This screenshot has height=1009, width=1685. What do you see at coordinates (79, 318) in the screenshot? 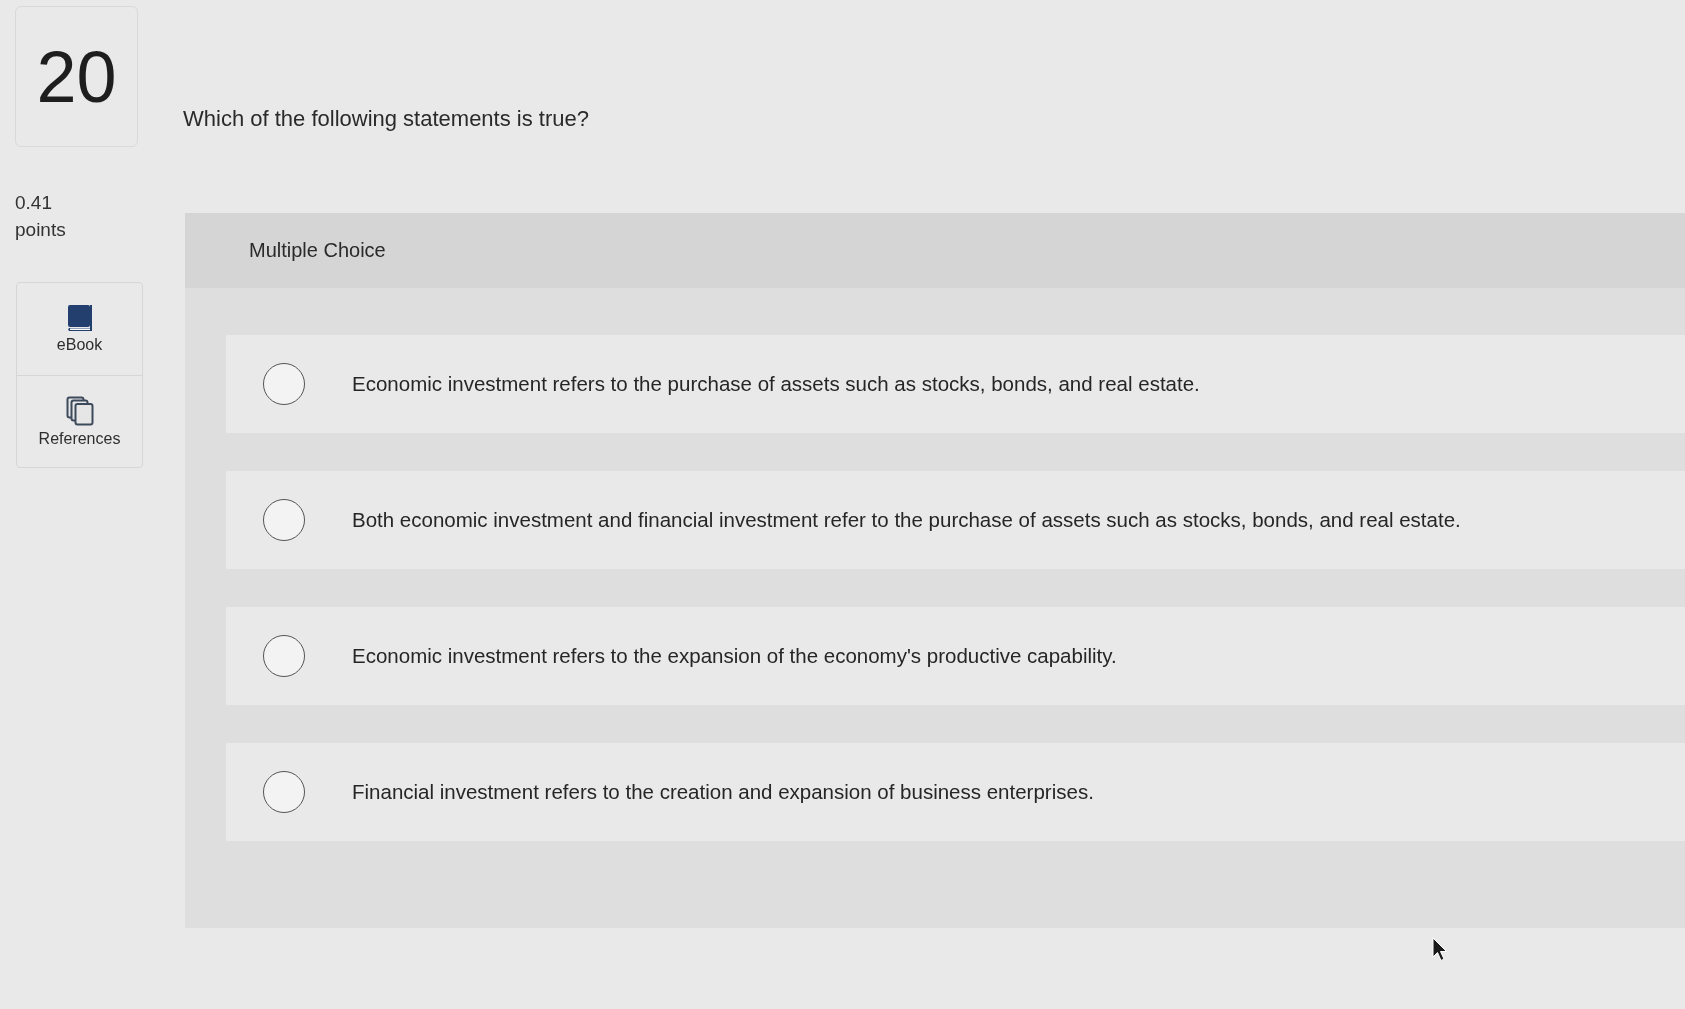
I see `book-icon` at bounding box center [79, 318].